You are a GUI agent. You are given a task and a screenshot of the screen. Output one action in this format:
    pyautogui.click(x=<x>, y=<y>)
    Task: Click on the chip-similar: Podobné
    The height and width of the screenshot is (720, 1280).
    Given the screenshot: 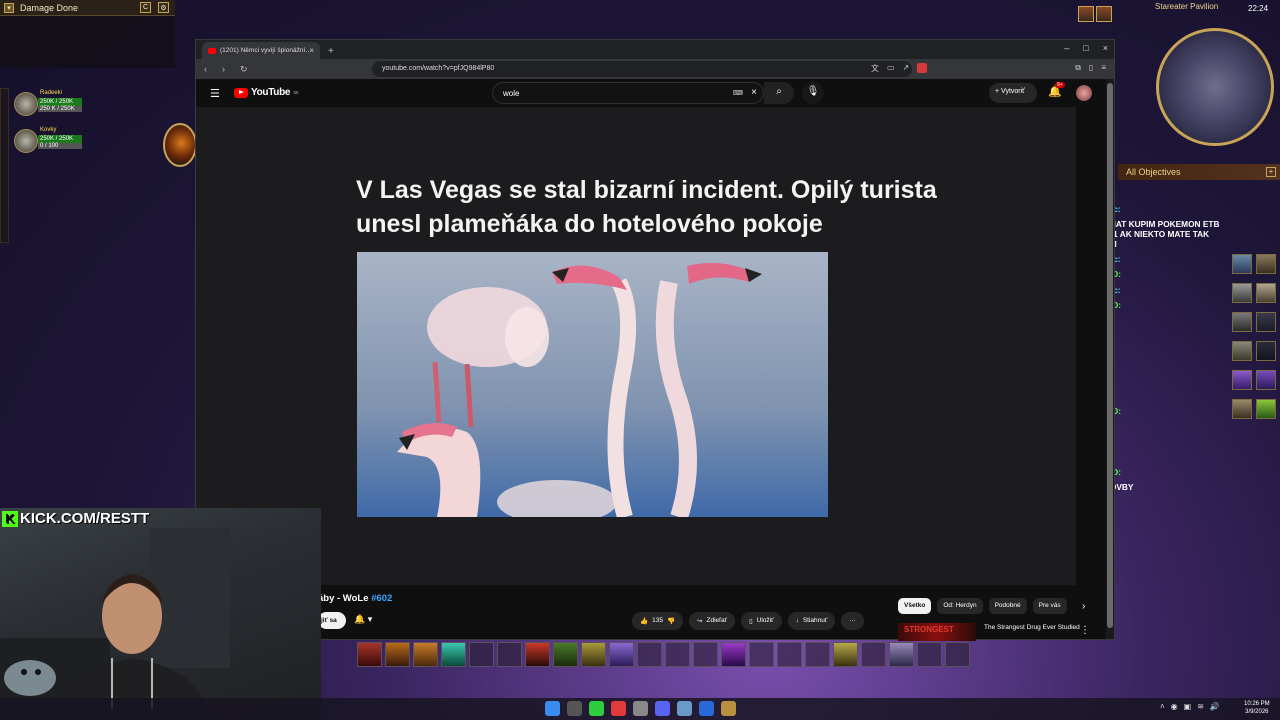 What is the action you would take?
    pyautogui.click(x=1007, y=606)
    